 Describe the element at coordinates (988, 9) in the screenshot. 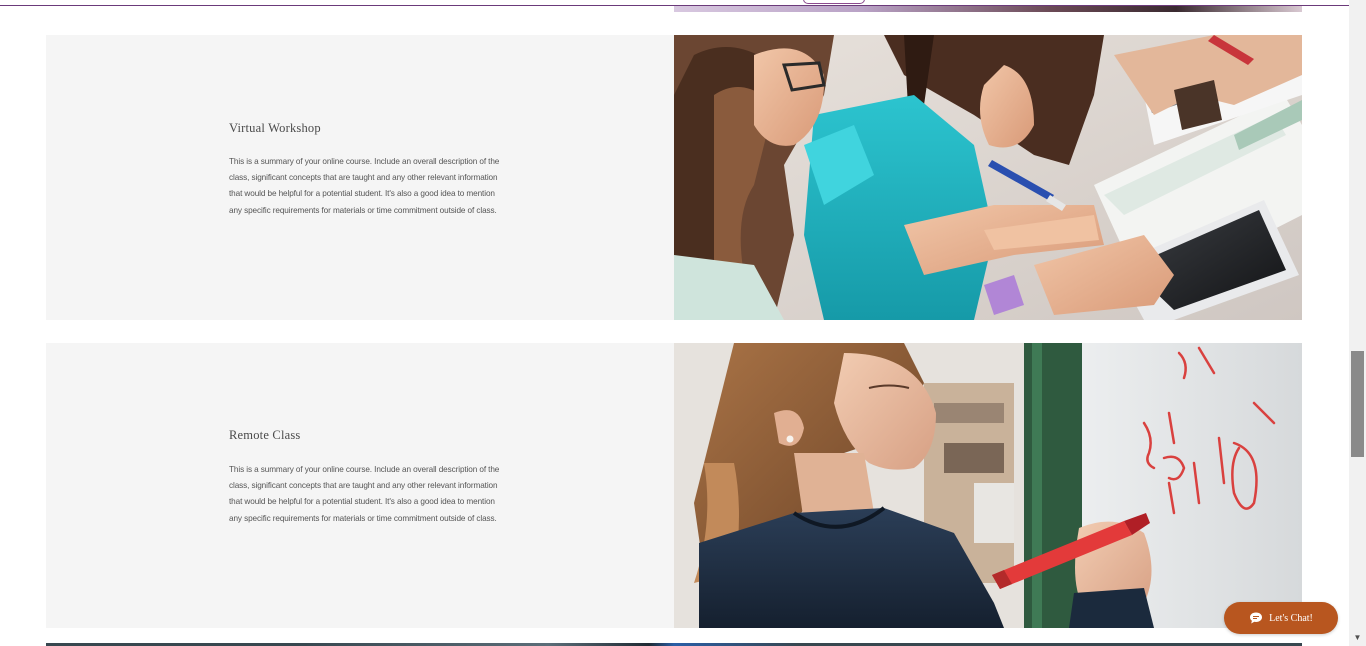

I see `previous-course-image` at that location.